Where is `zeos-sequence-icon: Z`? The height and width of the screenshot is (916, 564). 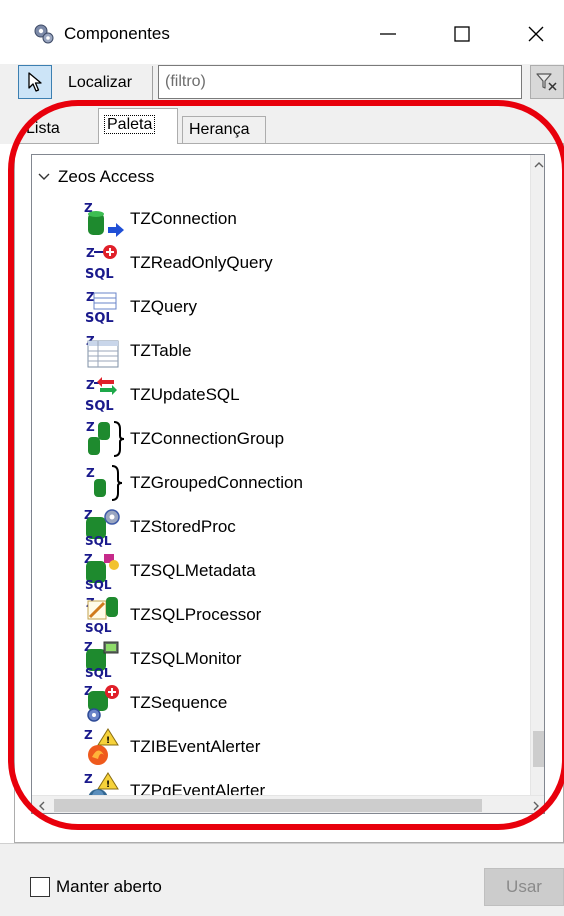 zeos-sequence-icon: Z is located at coordinates (101, 703).